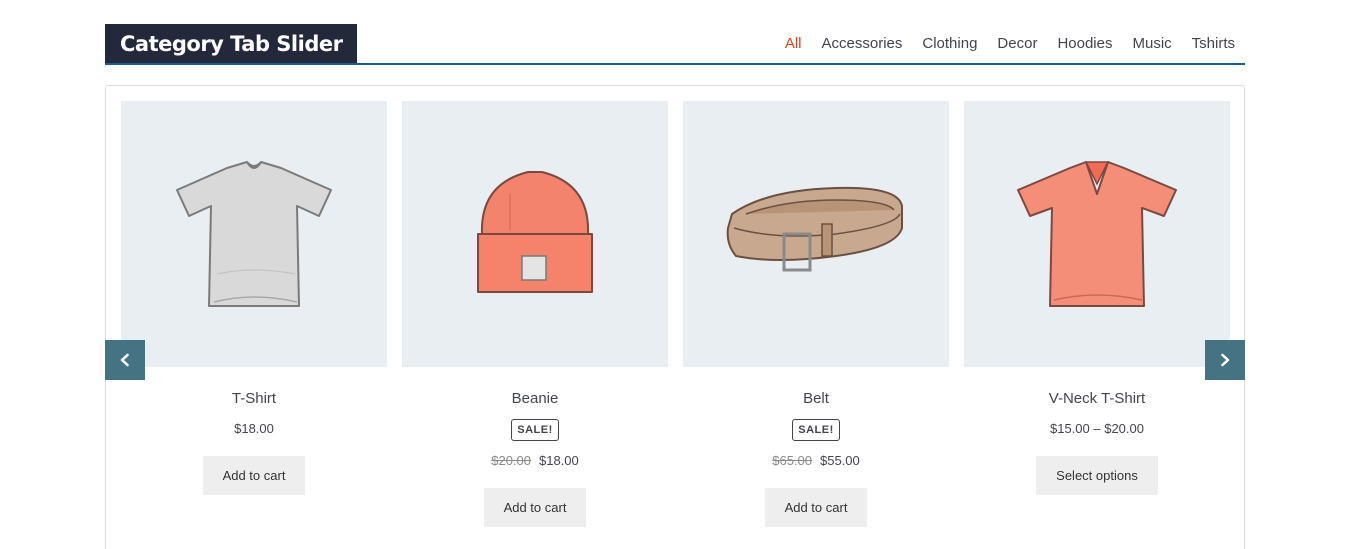 The image size is (1348, 549). What do you see at coordinates (814, 229) in the screenshot?
I see `belt-tan-icon` at bounding box center [814, 229].